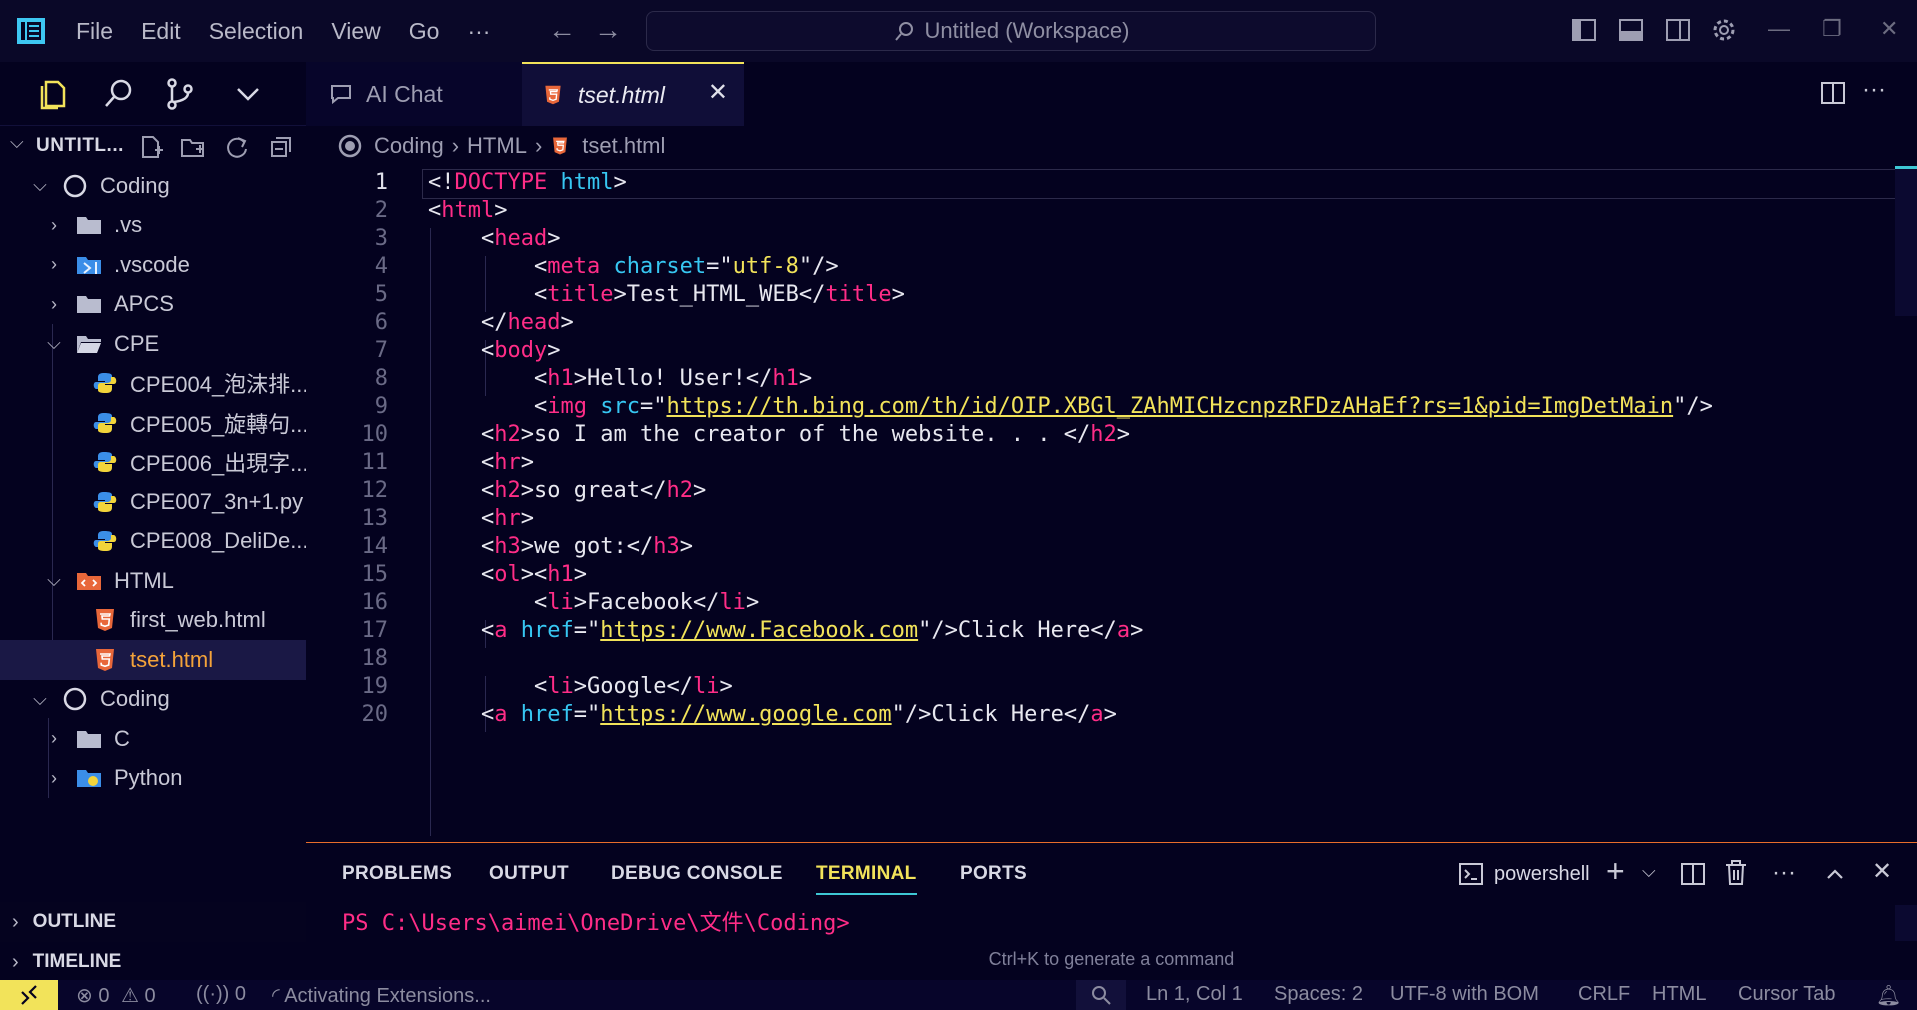 The height and width of the screenshot is (1010, 1917). I want to click on tree-item-apcs: › APCS, so click(153, 305).